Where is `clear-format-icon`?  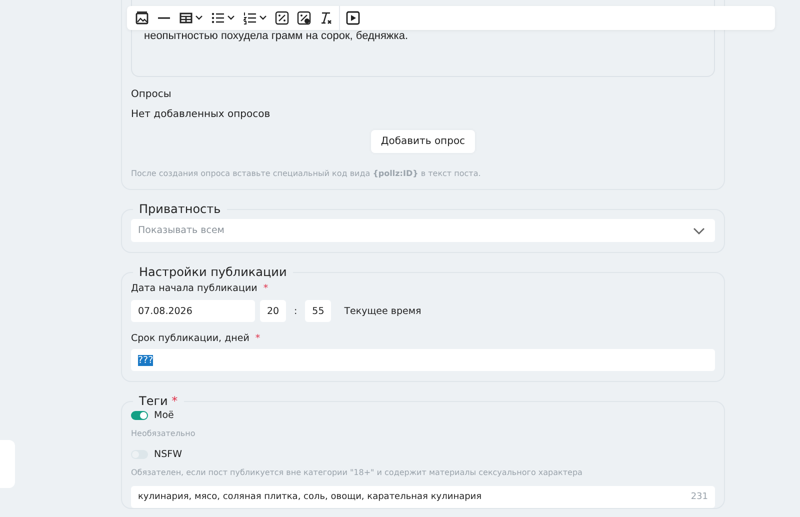
clear-format-icon is located at coordinates (326, 18).